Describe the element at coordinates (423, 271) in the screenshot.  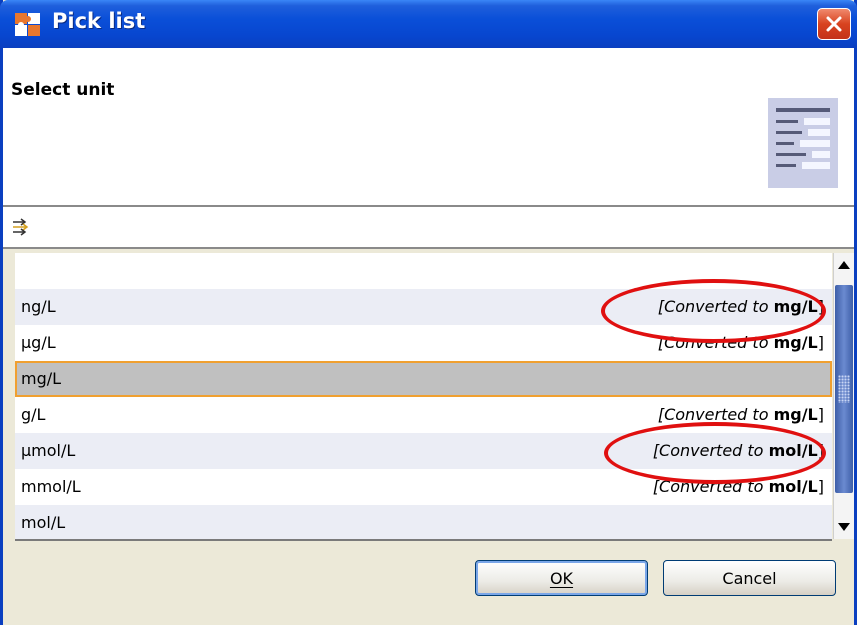
I see `list-item` at that location.